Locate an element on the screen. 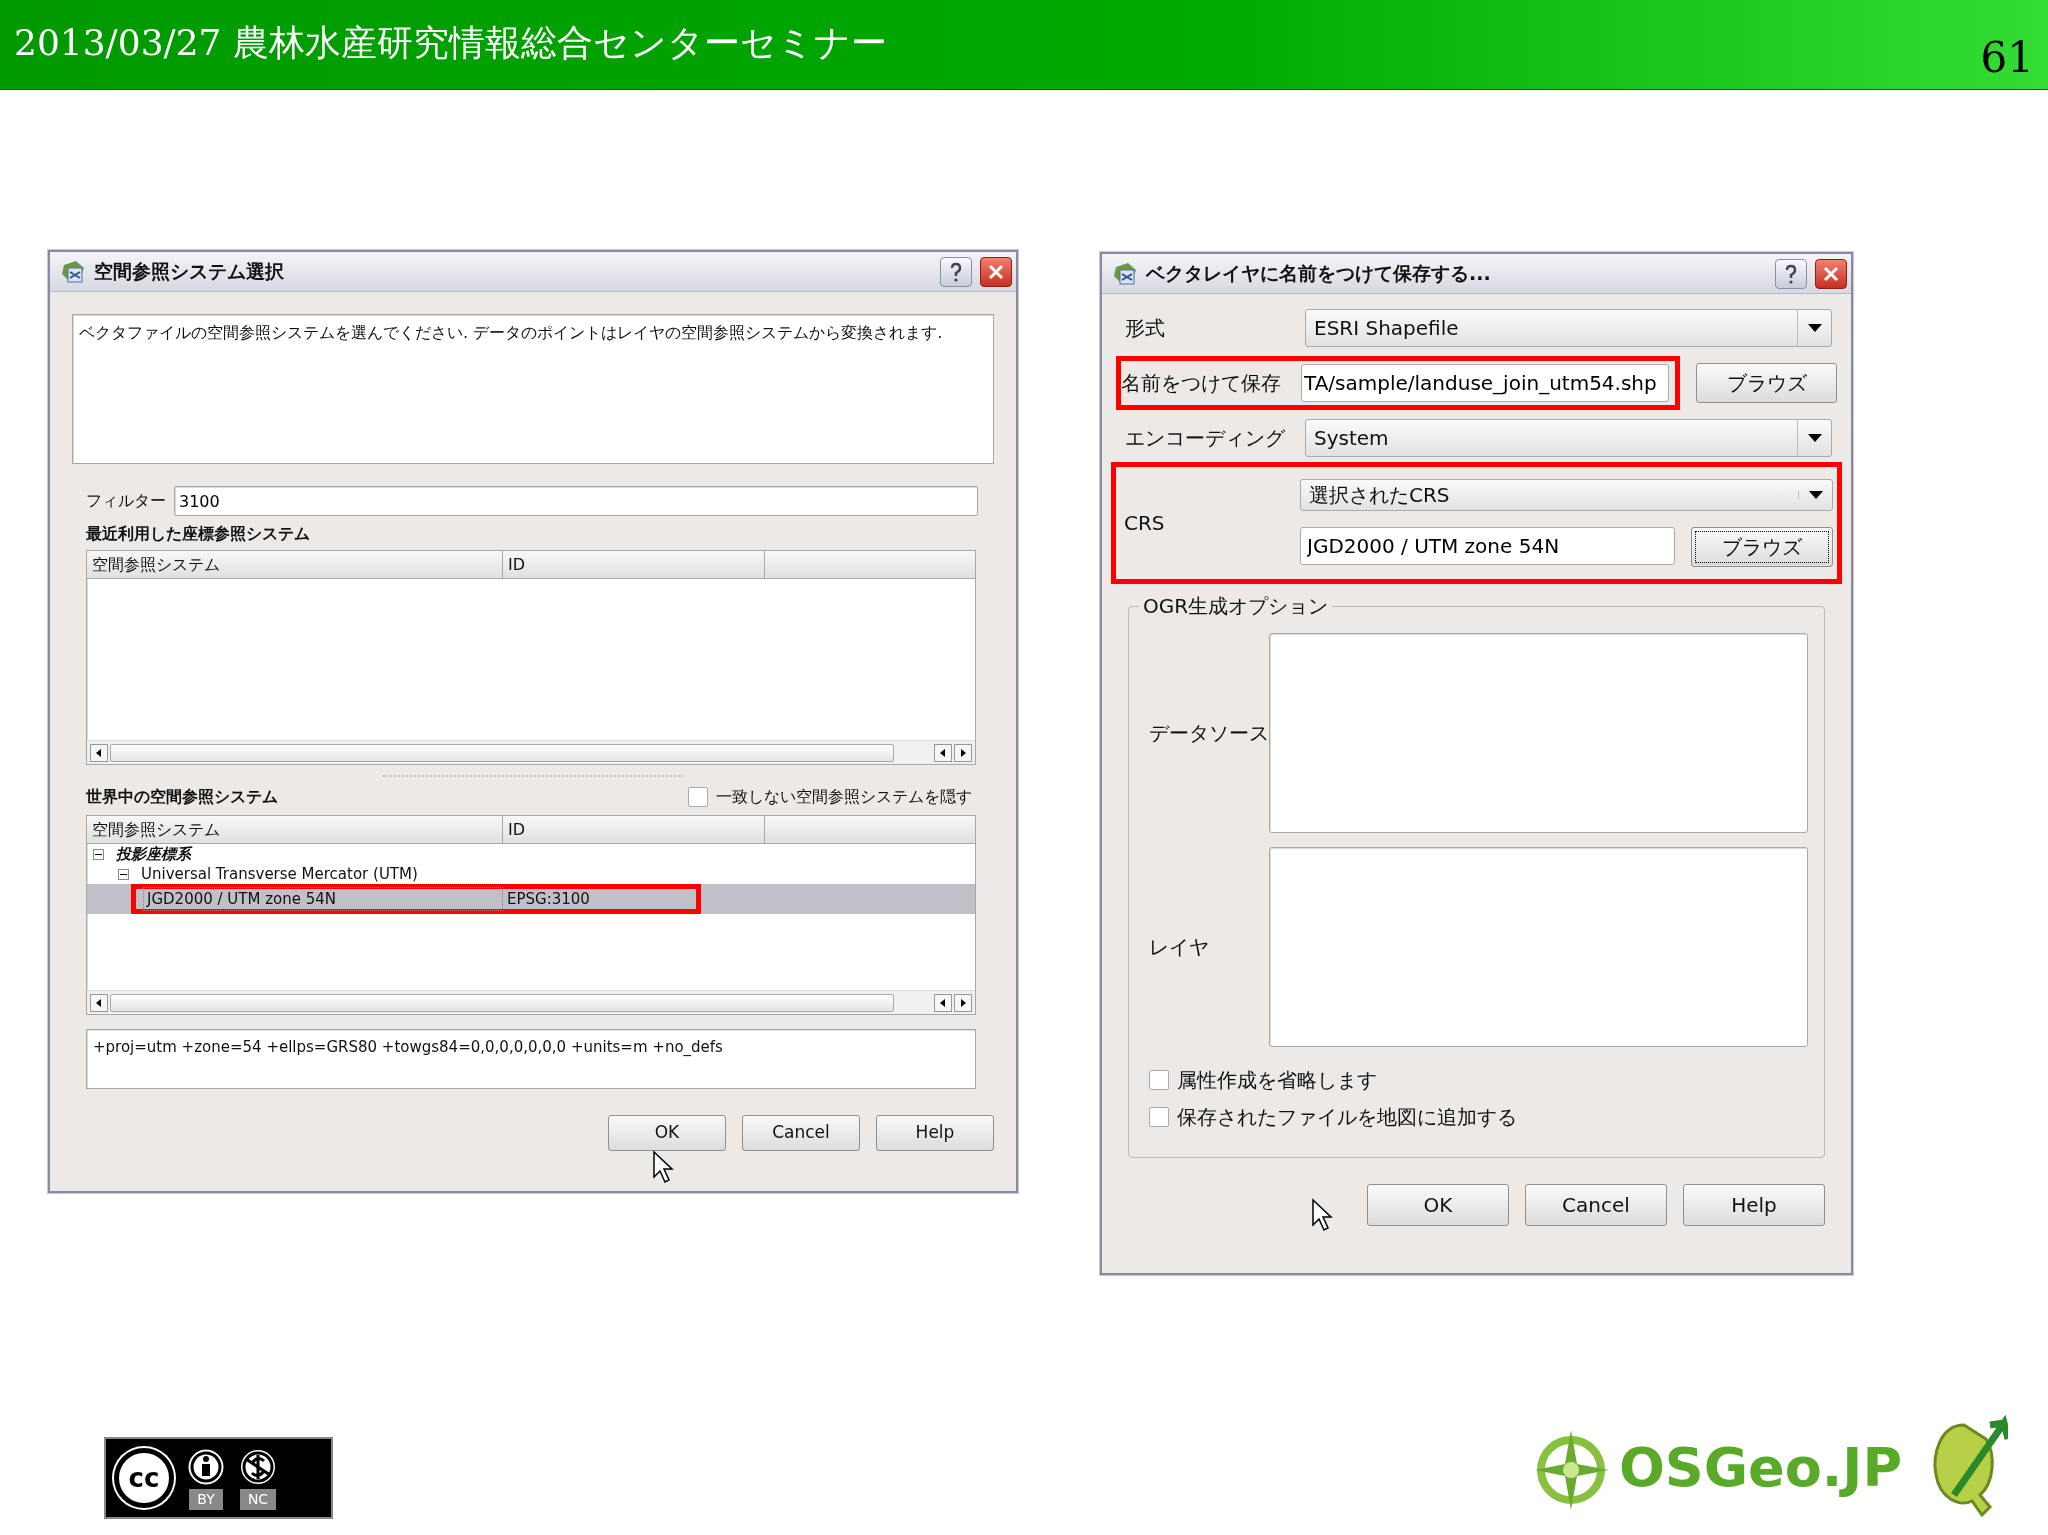 The width and height of the screenshot is (2048, 1535). field-label: 形式 is located at coordinates (1145, 328).